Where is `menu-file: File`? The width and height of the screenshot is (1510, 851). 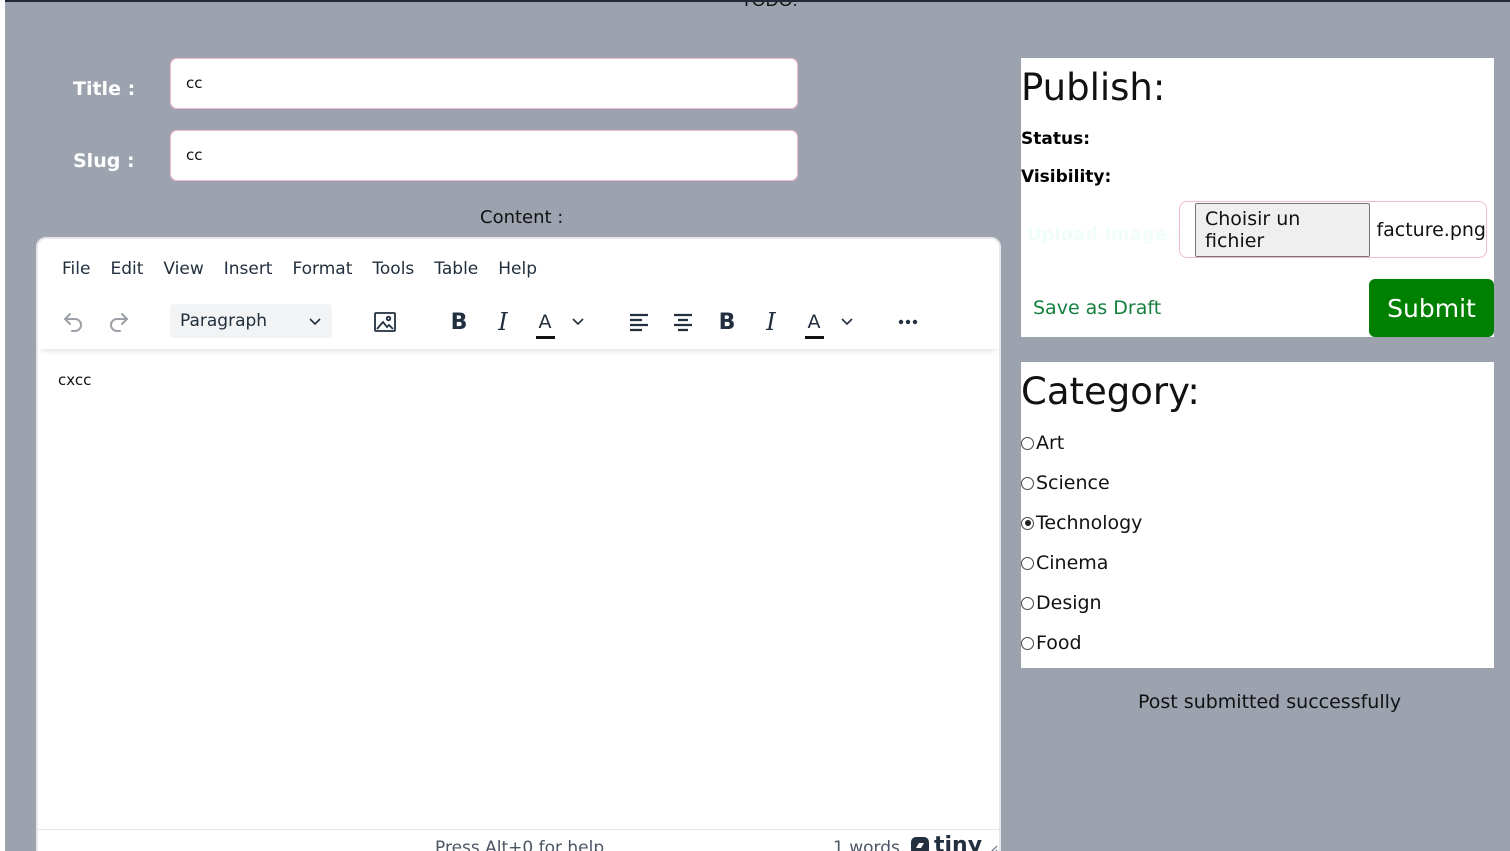 menu-file: File is located at coordinates (76, 271).